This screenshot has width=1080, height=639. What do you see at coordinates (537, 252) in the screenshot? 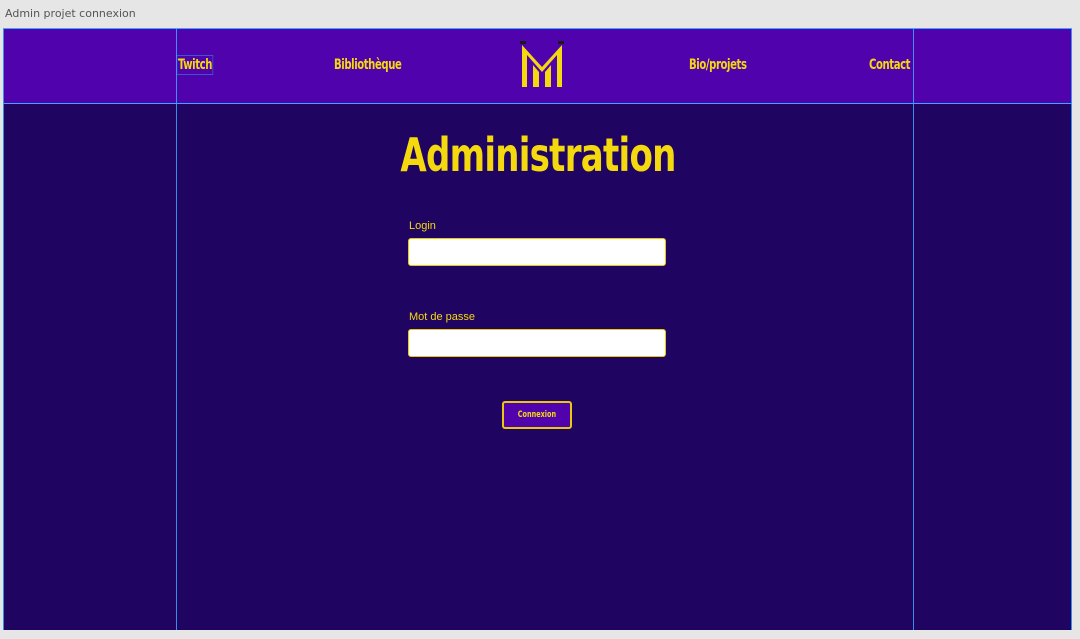
I see `login-input` at bounding box center [537, 252].